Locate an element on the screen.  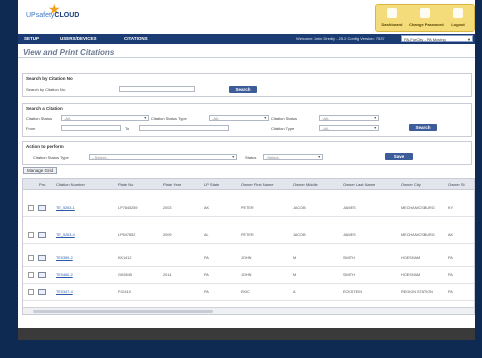
save-button: Save is located at coordinates (399, 156).